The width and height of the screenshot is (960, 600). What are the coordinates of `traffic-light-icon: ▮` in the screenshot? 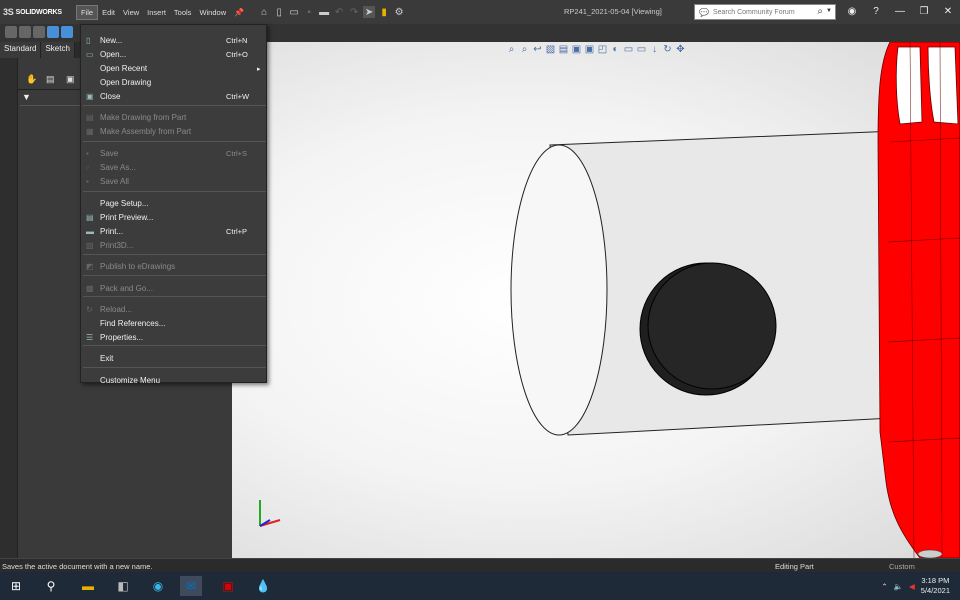 It's located at (384, 12).